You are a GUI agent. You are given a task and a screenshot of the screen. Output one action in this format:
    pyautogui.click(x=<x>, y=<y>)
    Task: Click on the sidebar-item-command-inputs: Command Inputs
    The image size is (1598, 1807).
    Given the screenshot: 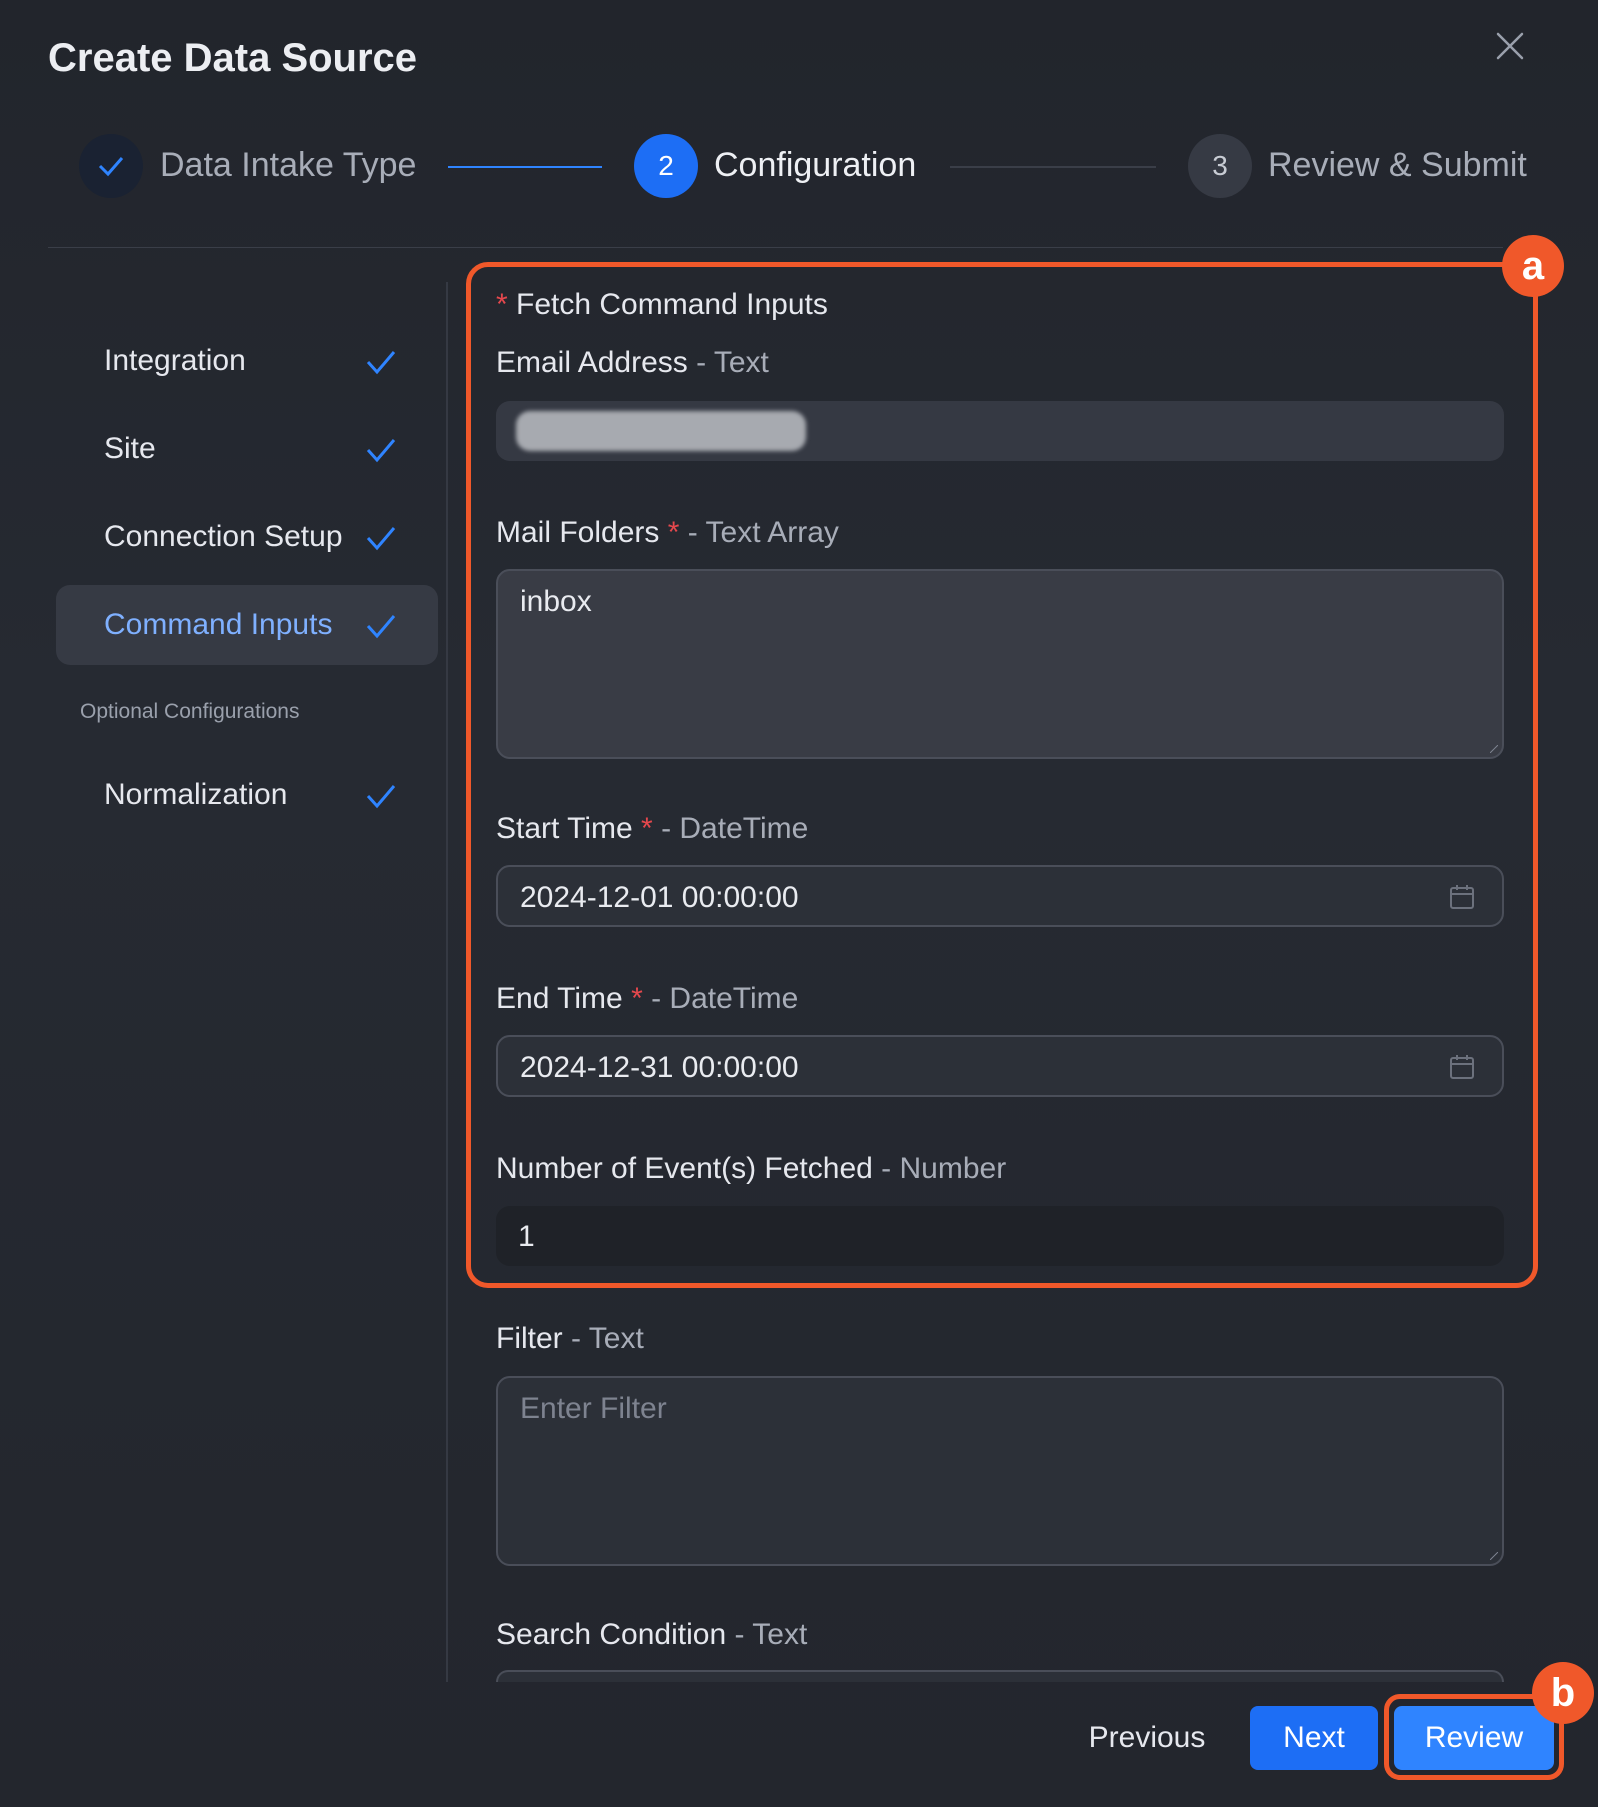 What is the action you would take?
    pyautogui.click(x=247, y=625)
    